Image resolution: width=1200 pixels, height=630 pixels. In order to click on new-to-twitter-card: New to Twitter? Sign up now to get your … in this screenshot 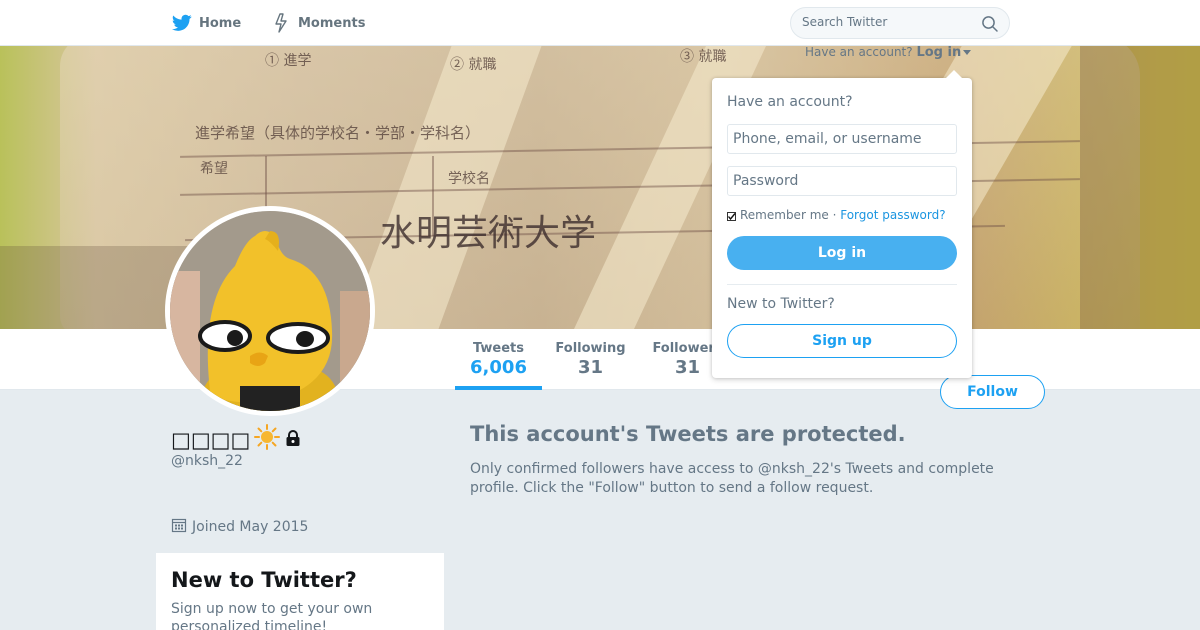, I will do `click(300, 591)`.